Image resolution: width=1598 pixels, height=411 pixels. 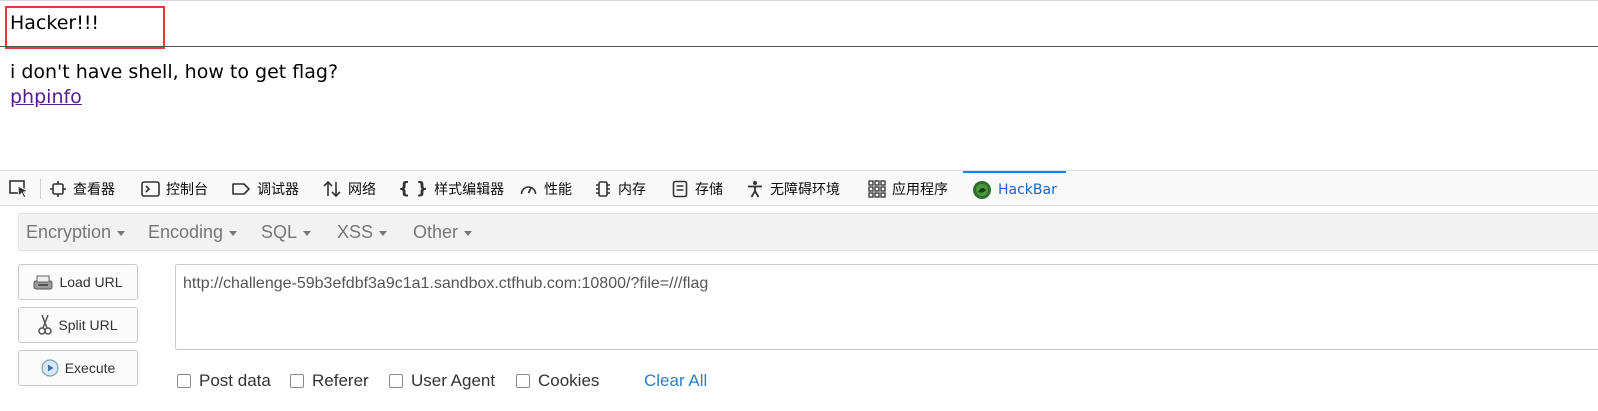 I want to click on post-data-label: Post data, so click(x=235, y=380).